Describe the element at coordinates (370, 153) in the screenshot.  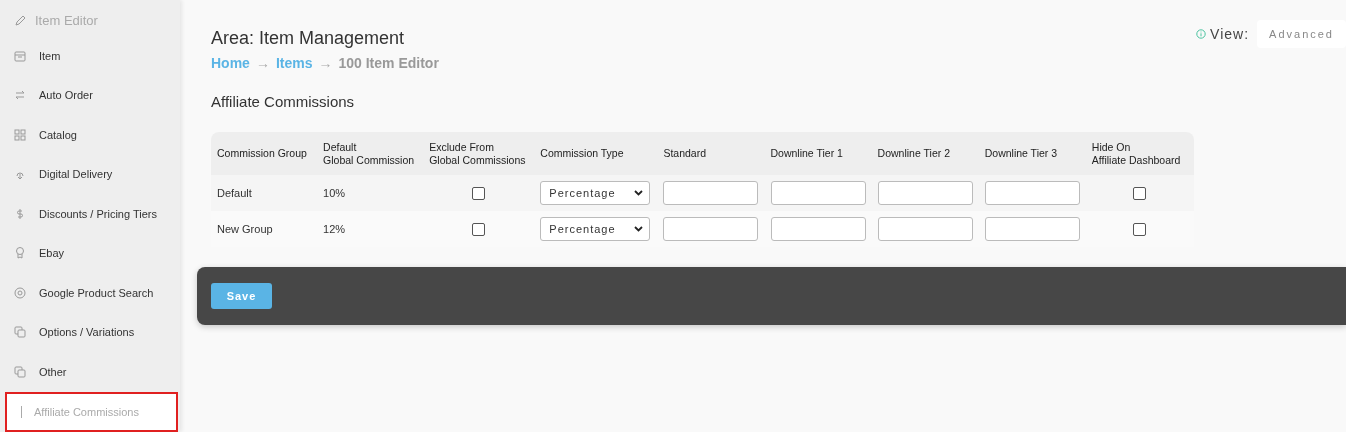
I see `column-header: Default Global Commission` at that location.